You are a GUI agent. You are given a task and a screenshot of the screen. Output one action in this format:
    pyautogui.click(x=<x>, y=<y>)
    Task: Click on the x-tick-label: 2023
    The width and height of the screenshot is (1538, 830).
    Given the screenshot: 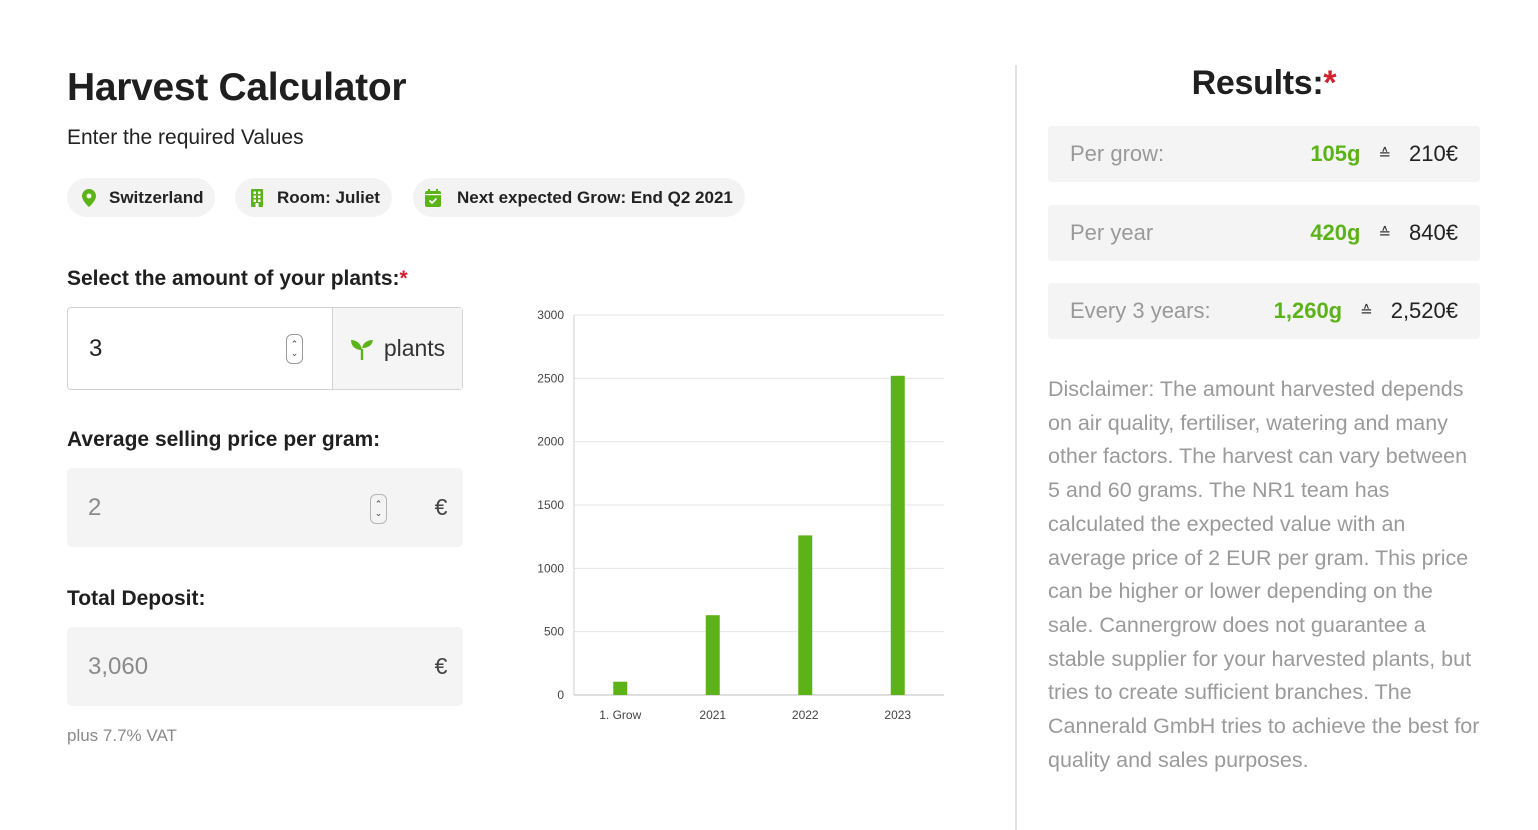 What is the action you would take?
    pyautogui.click(x=897, y=715)
    